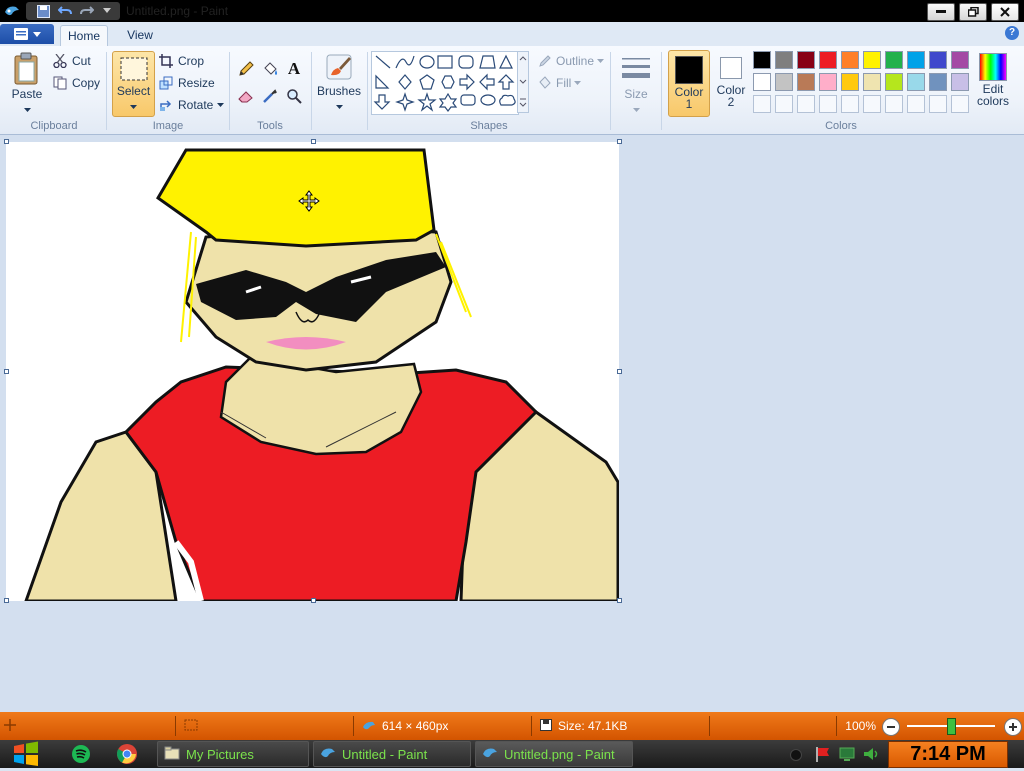 The width and height of the screenshot is (1024, 771). I want to click on paint-menu-button, so click(27, 34).